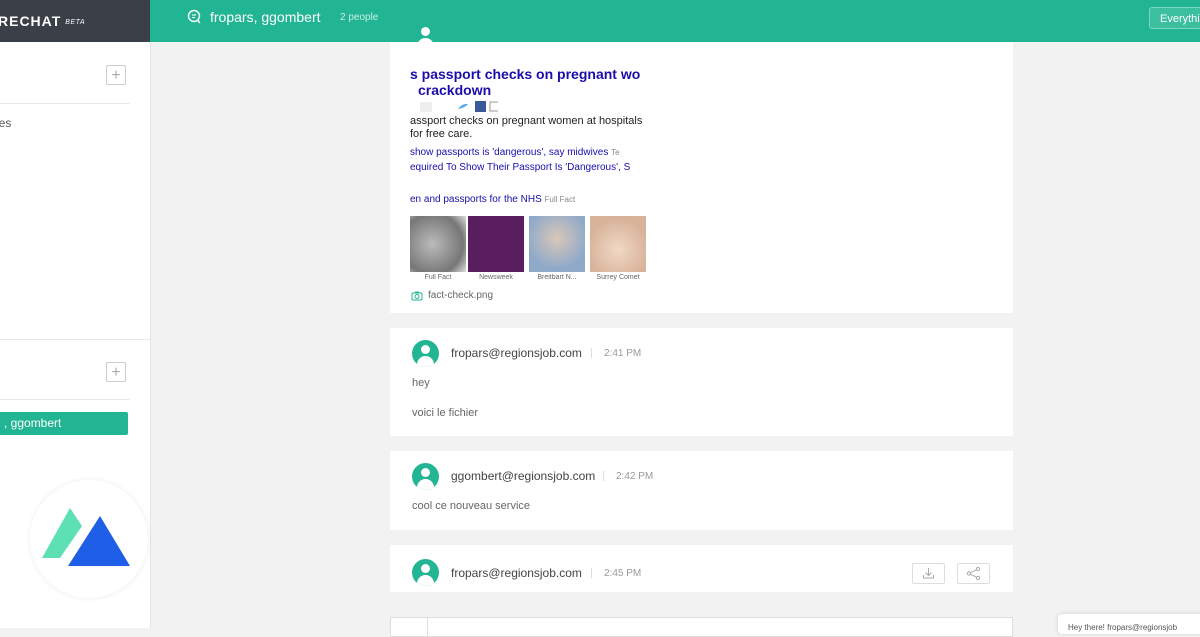  Describe the element at coordinates (476, 199) in the screenshot. I see `link-text: en and passports for the NHS` at that location.